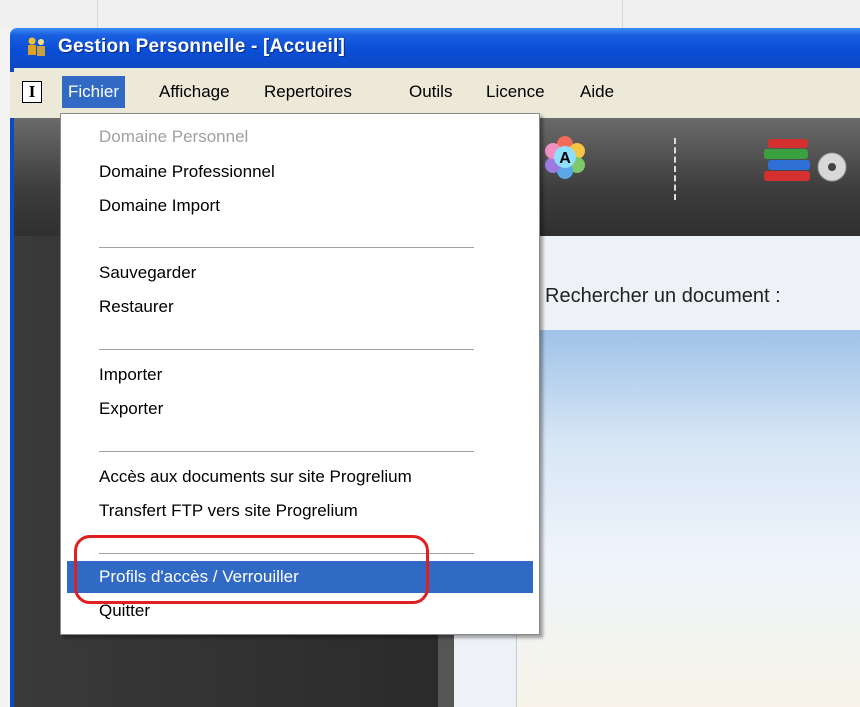 The image size is (860, 707). Describe the element at coordinates (515, 92) in the screenshot. I see `menu-licence: Licence` at that location.